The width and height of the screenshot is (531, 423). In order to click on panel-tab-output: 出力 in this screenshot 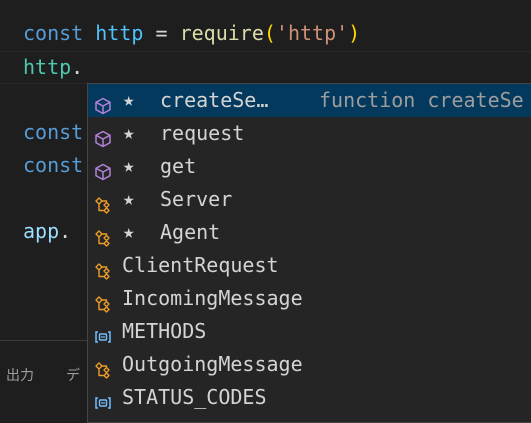, I will do `click(20, 375)`.